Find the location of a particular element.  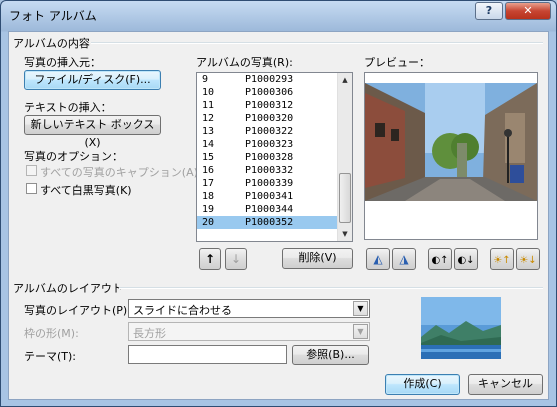

list-item: 18 P1000341 is located at coordinates (274, 196).